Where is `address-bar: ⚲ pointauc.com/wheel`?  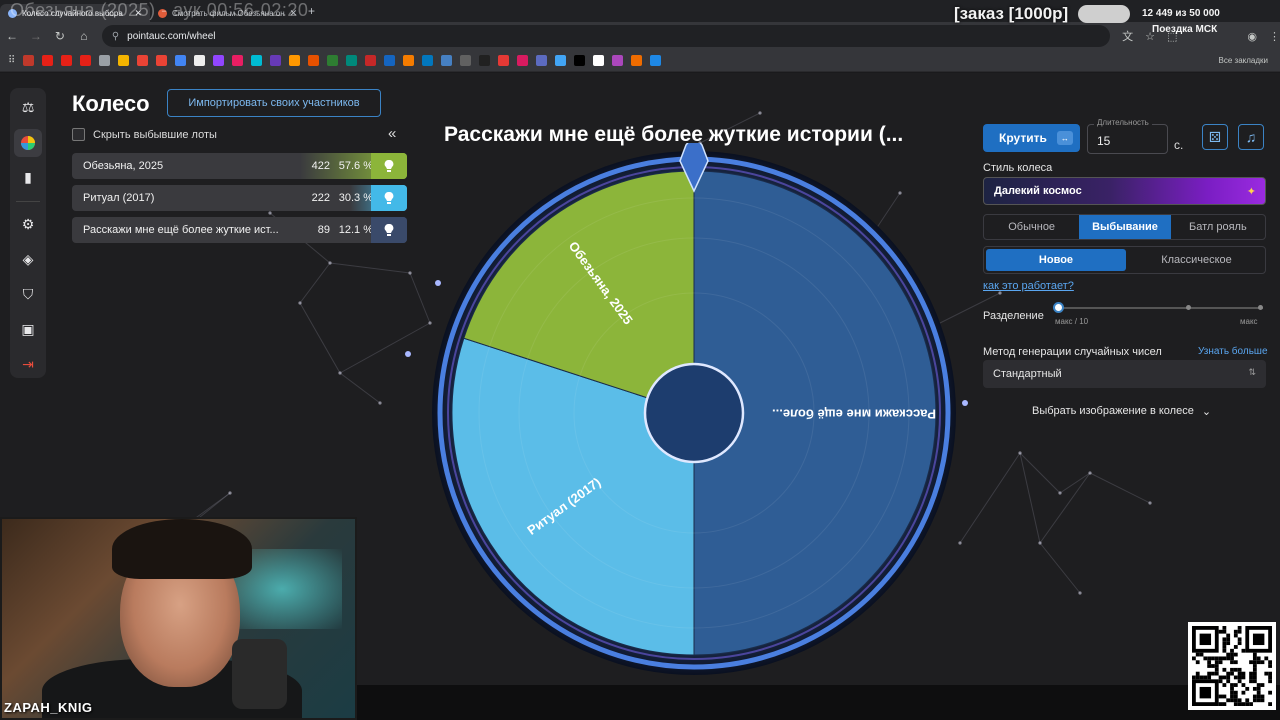
address-bar: ⚲ pointauc.com/wheel is located at coordinates (606, 36).